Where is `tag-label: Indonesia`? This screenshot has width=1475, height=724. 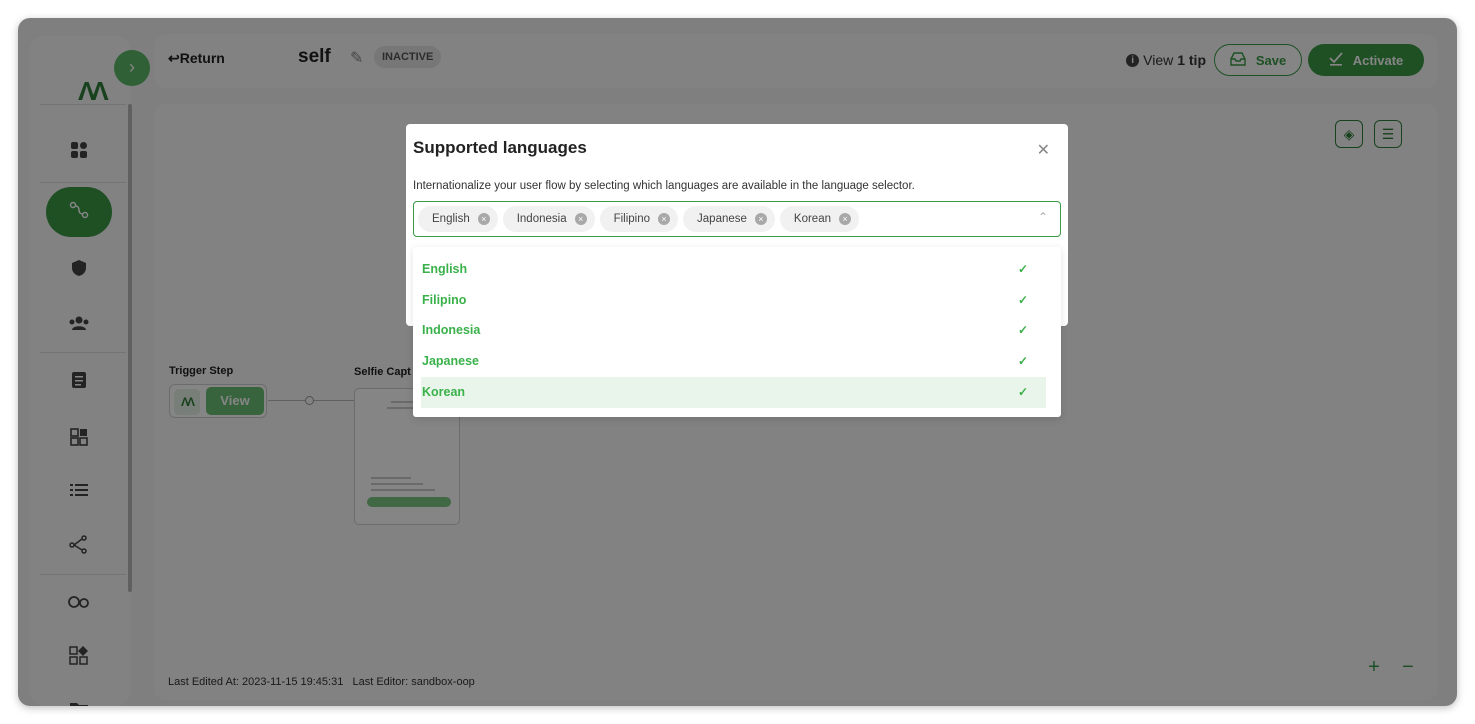 tag-label: Indonesia is located at coordinates (541, 219).